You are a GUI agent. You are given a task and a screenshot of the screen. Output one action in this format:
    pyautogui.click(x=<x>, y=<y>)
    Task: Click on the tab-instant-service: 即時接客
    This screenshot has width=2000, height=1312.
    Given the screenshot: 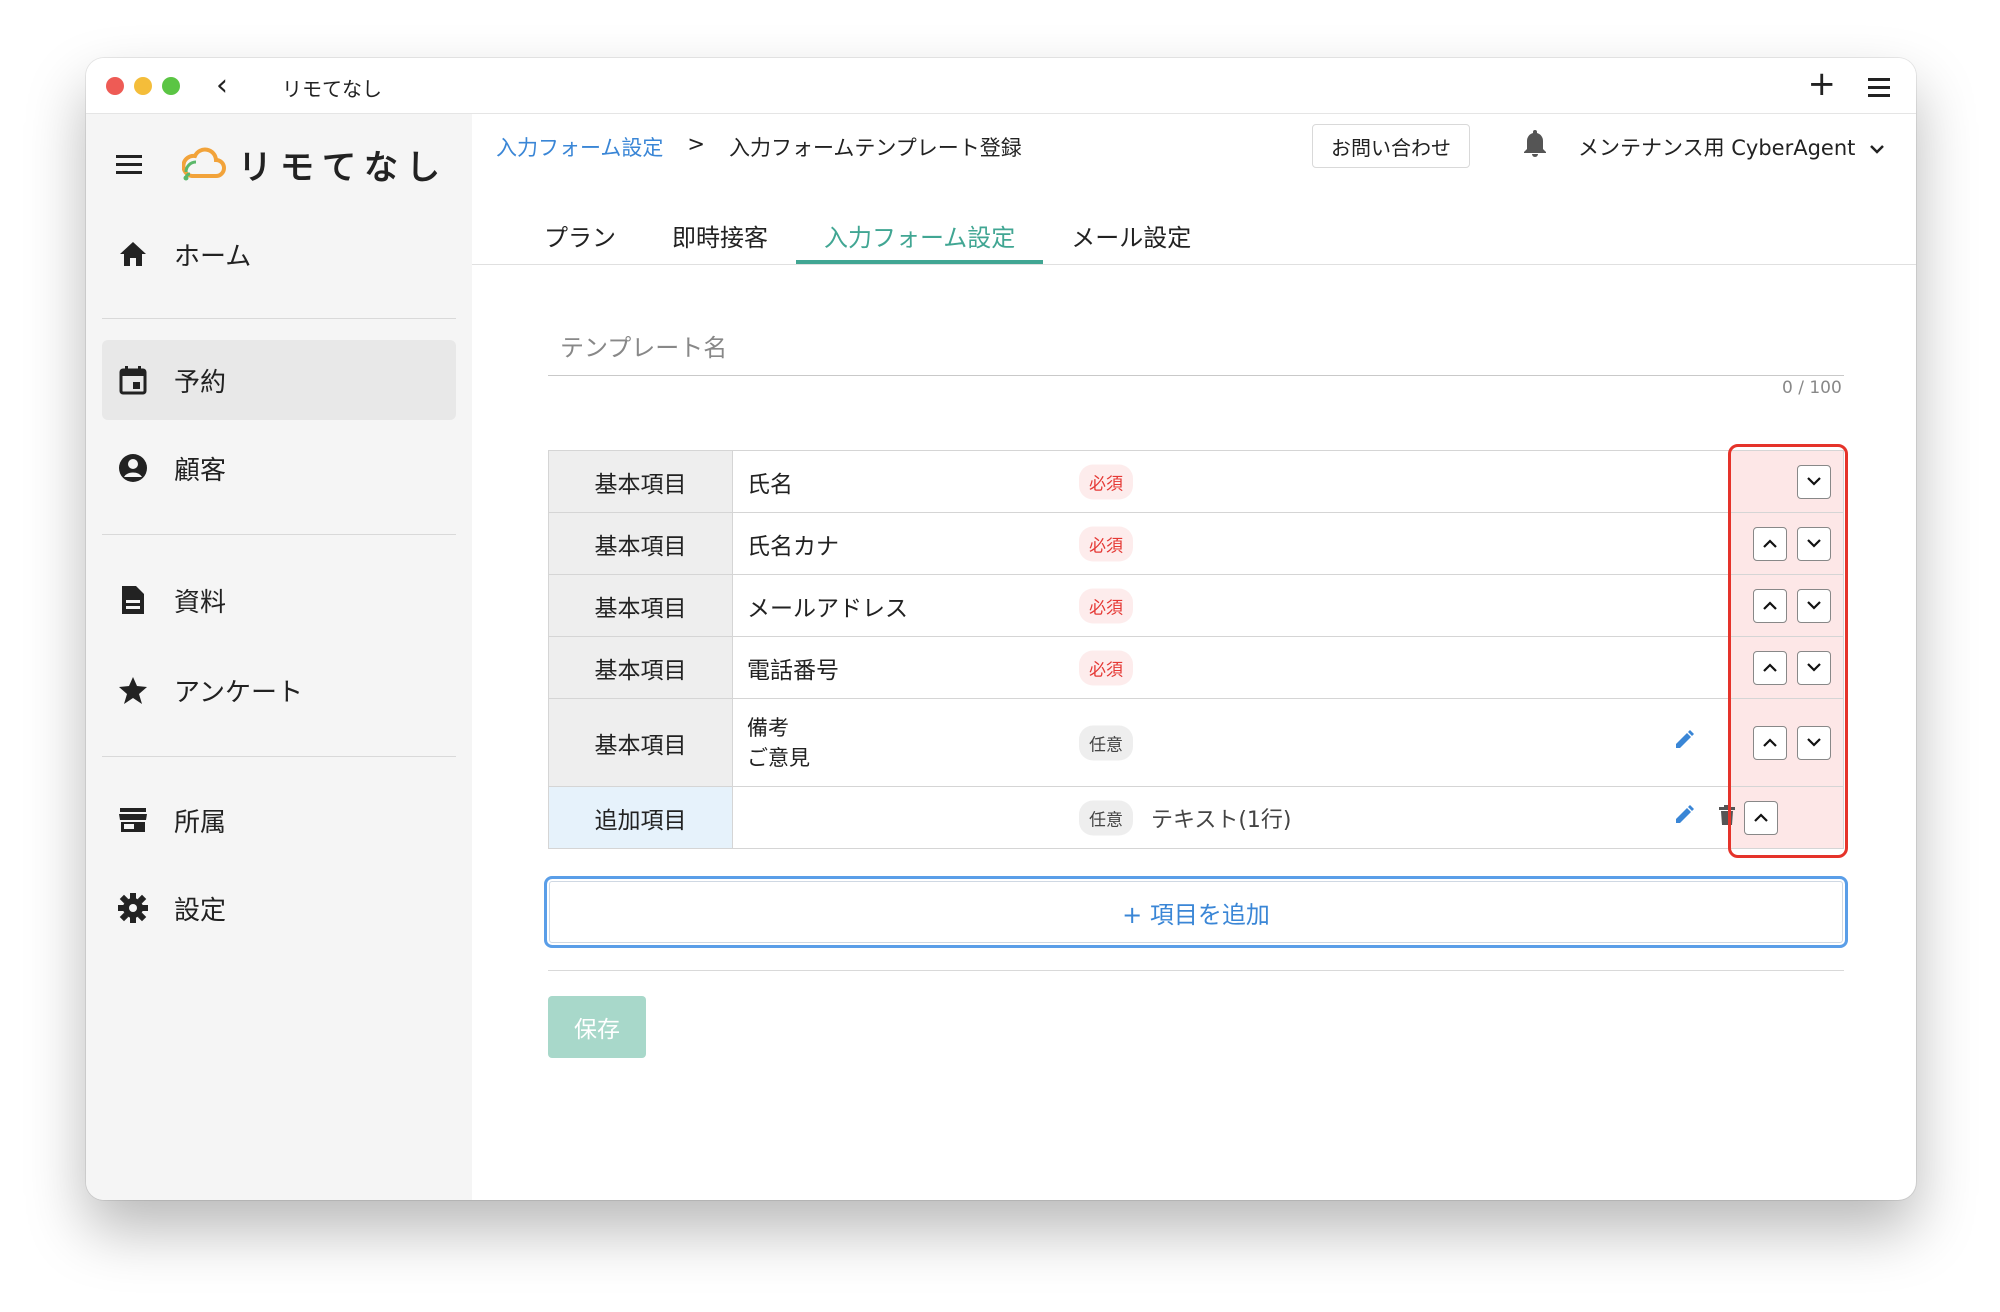 What is the action you would take?
    pyautogui.click(x=720, y=235)
    